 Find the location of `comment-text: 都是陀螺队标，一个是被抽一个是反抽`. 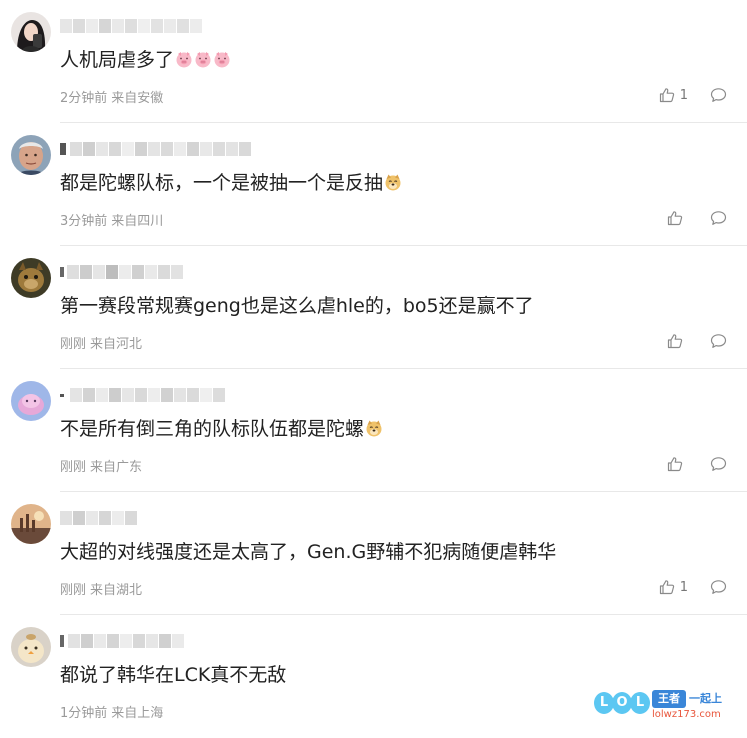

comment-text: 都是陀螺队标，一个是被抽一个是反抽 is located at coordinates (231, 183).